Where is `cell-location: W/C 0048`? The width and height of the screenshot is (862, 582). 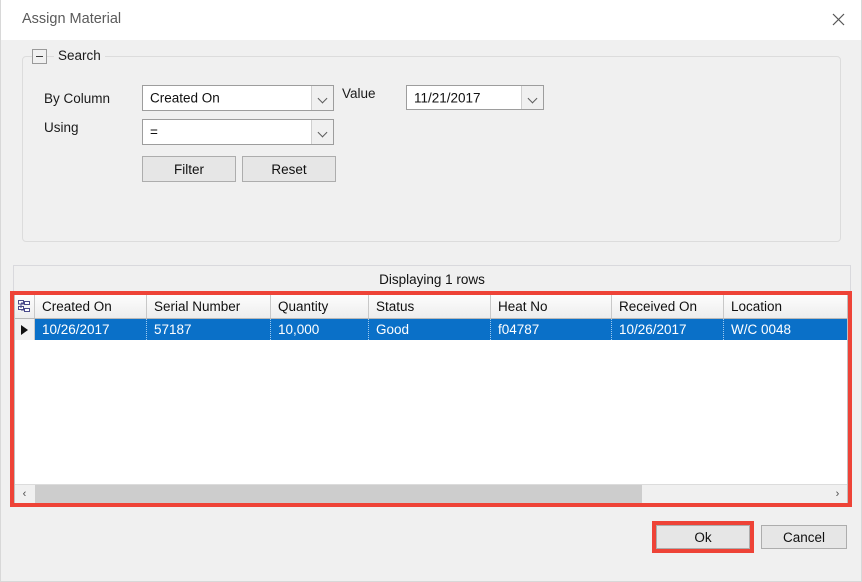 cell-location: W/C 0048 is located at coordinates (785, 329).